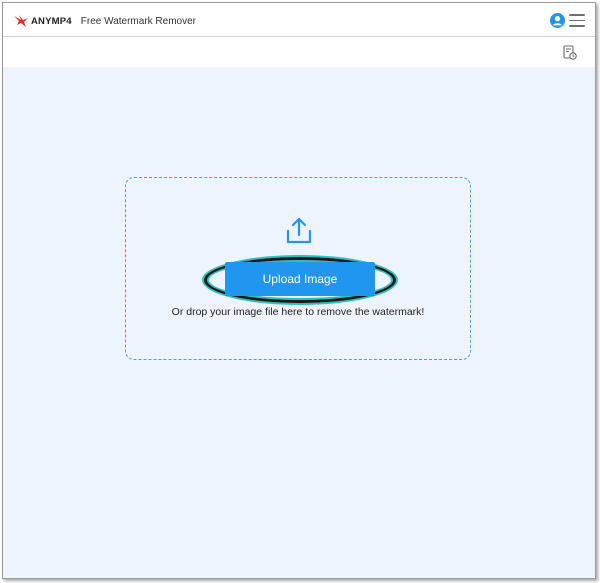 Image resolution: width=600 pixels, height=583 pixels. Describe the element at coordinates (300, 279) in the screenshot. I see `upload-image-button: Upload Image` at that location.